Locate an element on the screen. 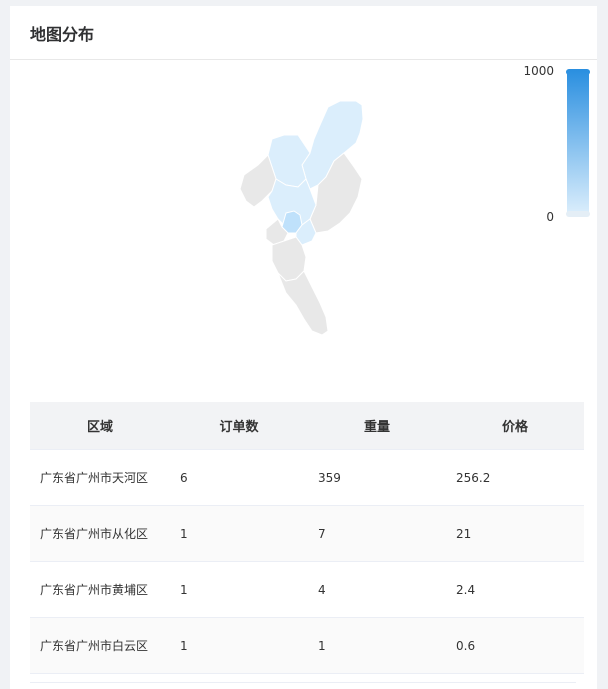  cell-region: 广东省广州市黄埔区 is located at coordinates (100, 589).